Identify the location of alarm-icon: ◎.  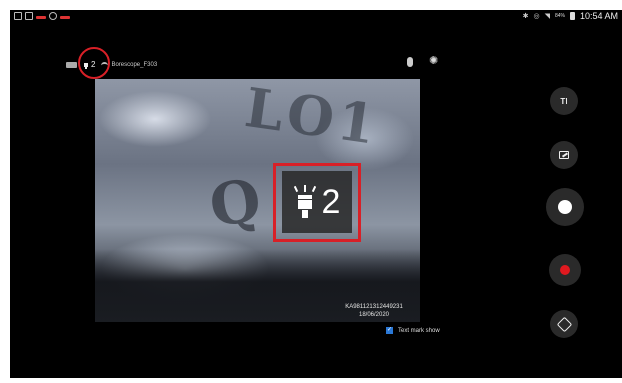
(536, 16).